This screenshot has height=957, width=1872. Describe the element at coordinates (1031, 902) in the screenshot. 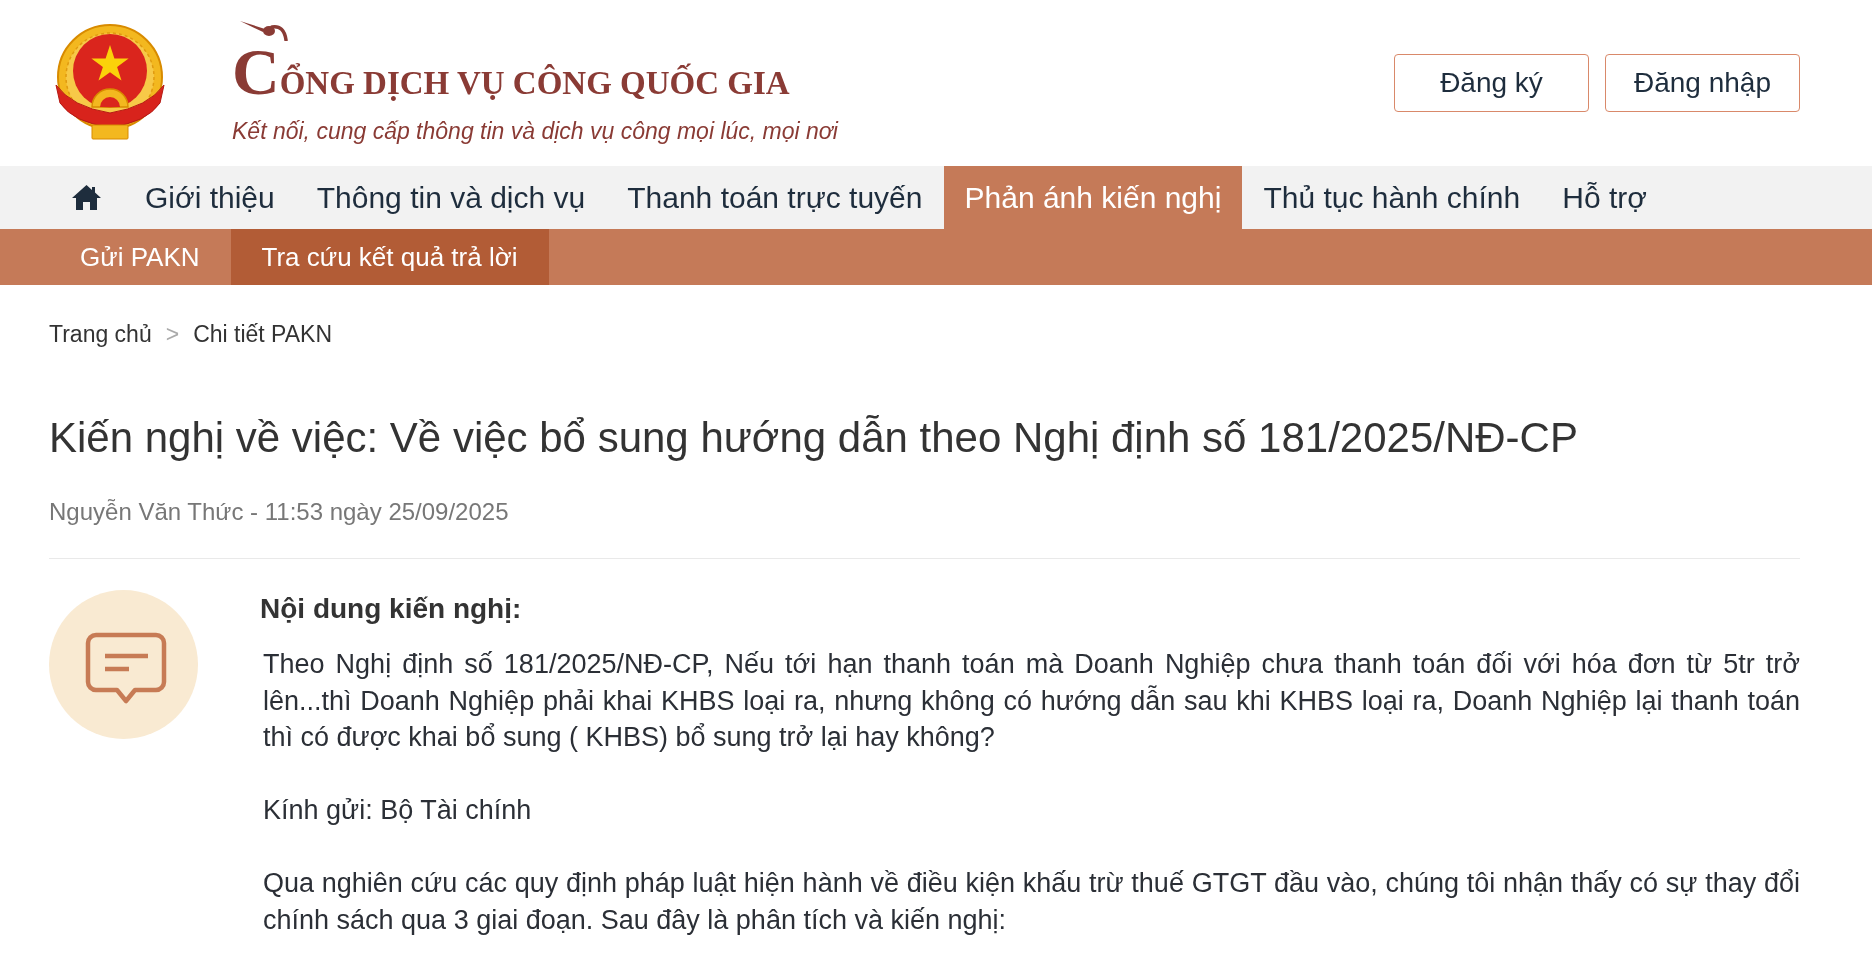

I see `body-paragraph: Qua nghiên cứu các quy định pháp luật hiện hành về điều kiện khấu trừ thuế GTGT đầu vào, chúng tôi nhận thấy có sự thay đổi chính sách qua 3 giai đoạn. Sau đây là phân tích và kiến nghị:` at that location.